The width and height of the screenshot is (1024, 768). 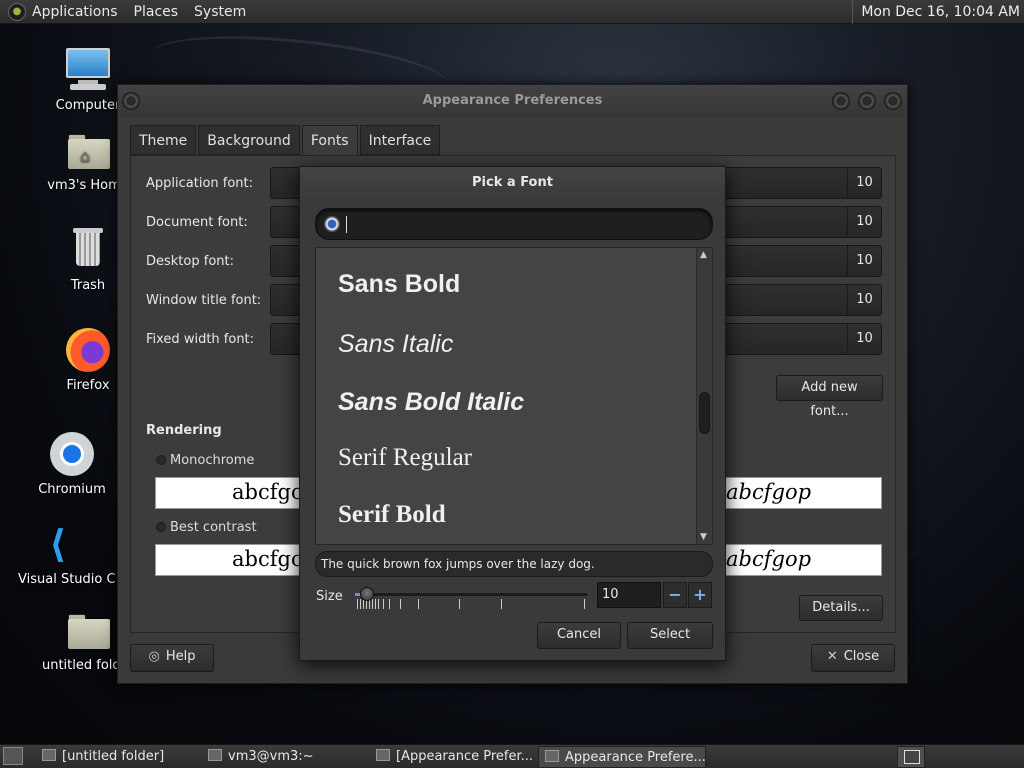 What do you see at coordinates (75, 12) in the screenshot?
I see `menu-applications: Applications` at bounding box center [75, 12].